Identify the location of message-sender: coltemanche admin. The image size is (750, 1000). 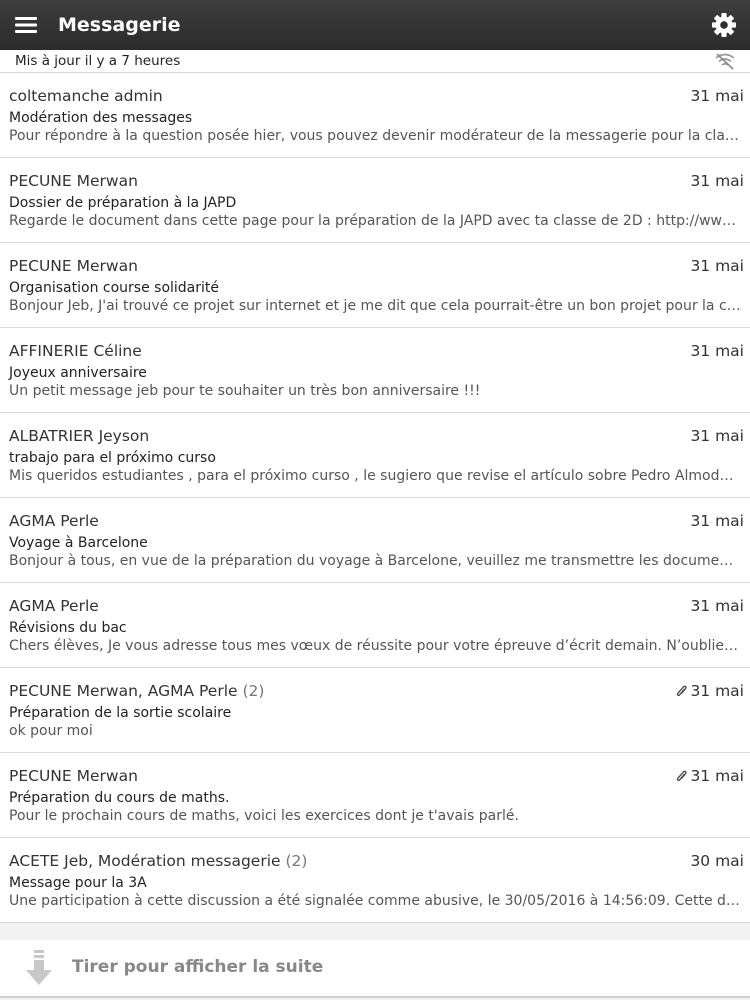
(86, 96).